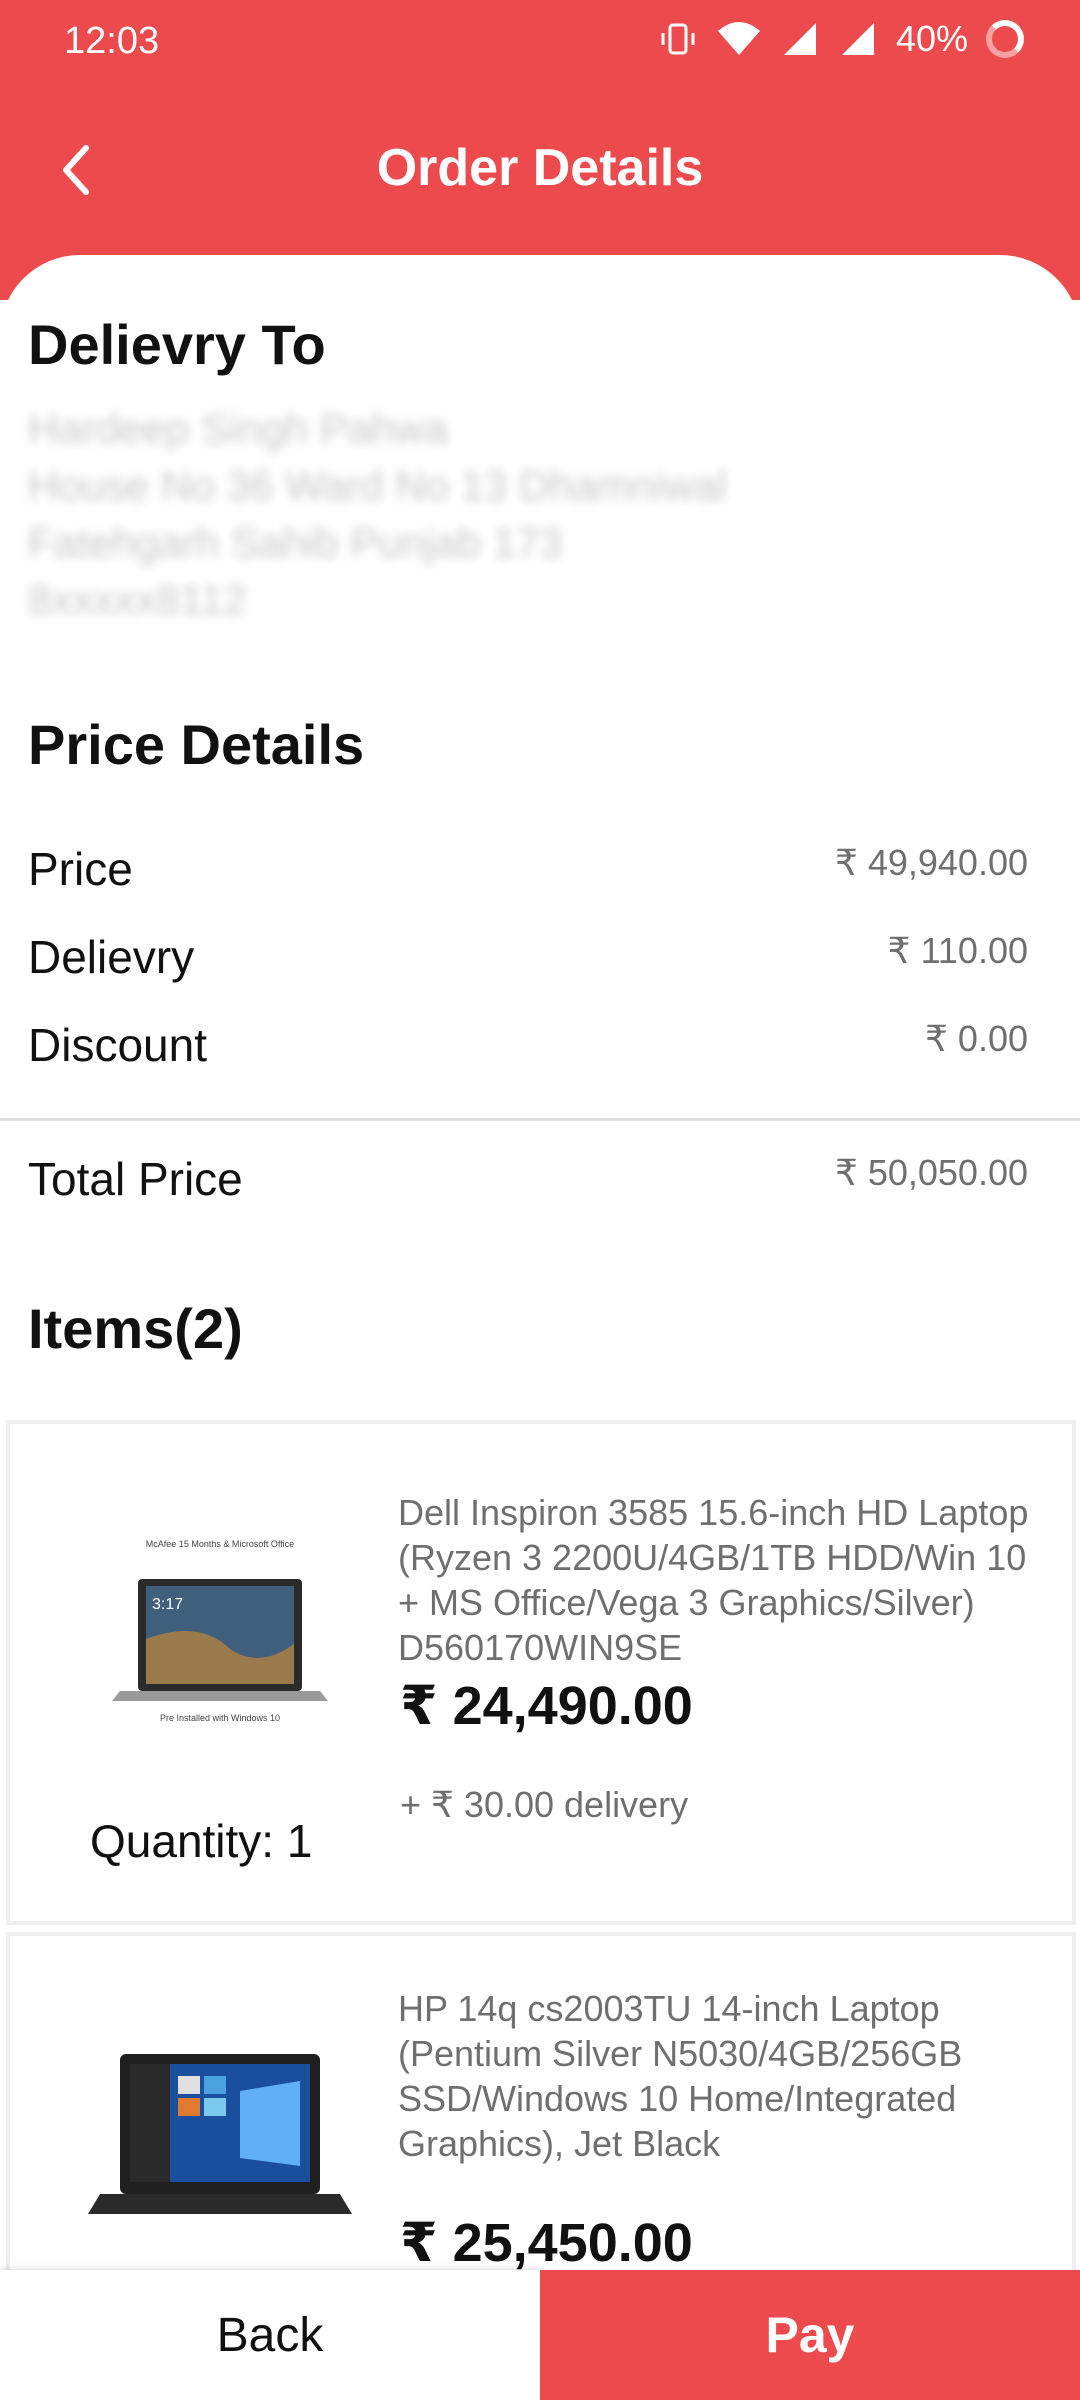 The width and height of the screenshot is (1080, 2400). Describe the element at coordinates (799, 39) in the screenshot. I see `signal-icon` at that location.